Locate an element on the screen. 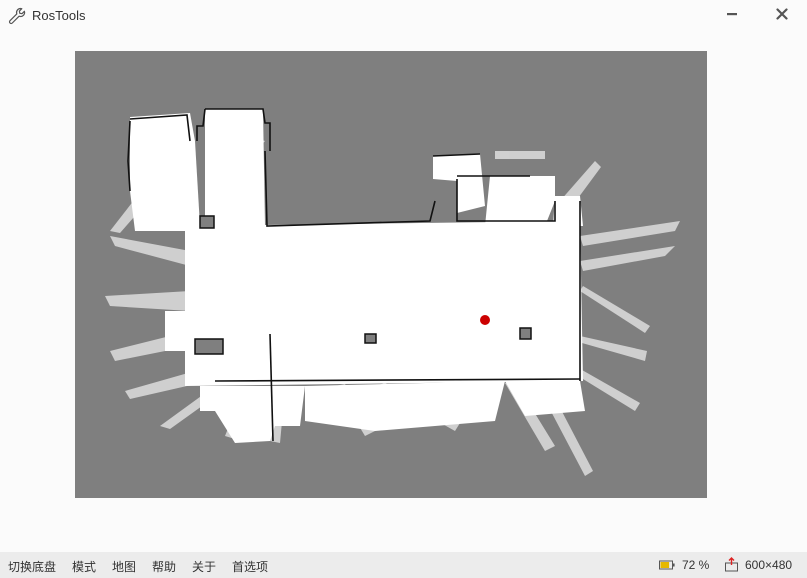  menu-map: 地图 is located at coordinates (124, 566).